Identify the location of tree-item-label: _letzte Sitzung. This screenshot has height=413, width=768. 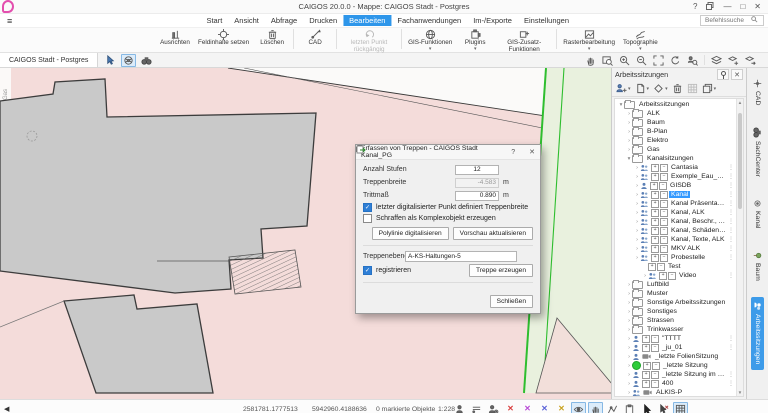
(685, 365).